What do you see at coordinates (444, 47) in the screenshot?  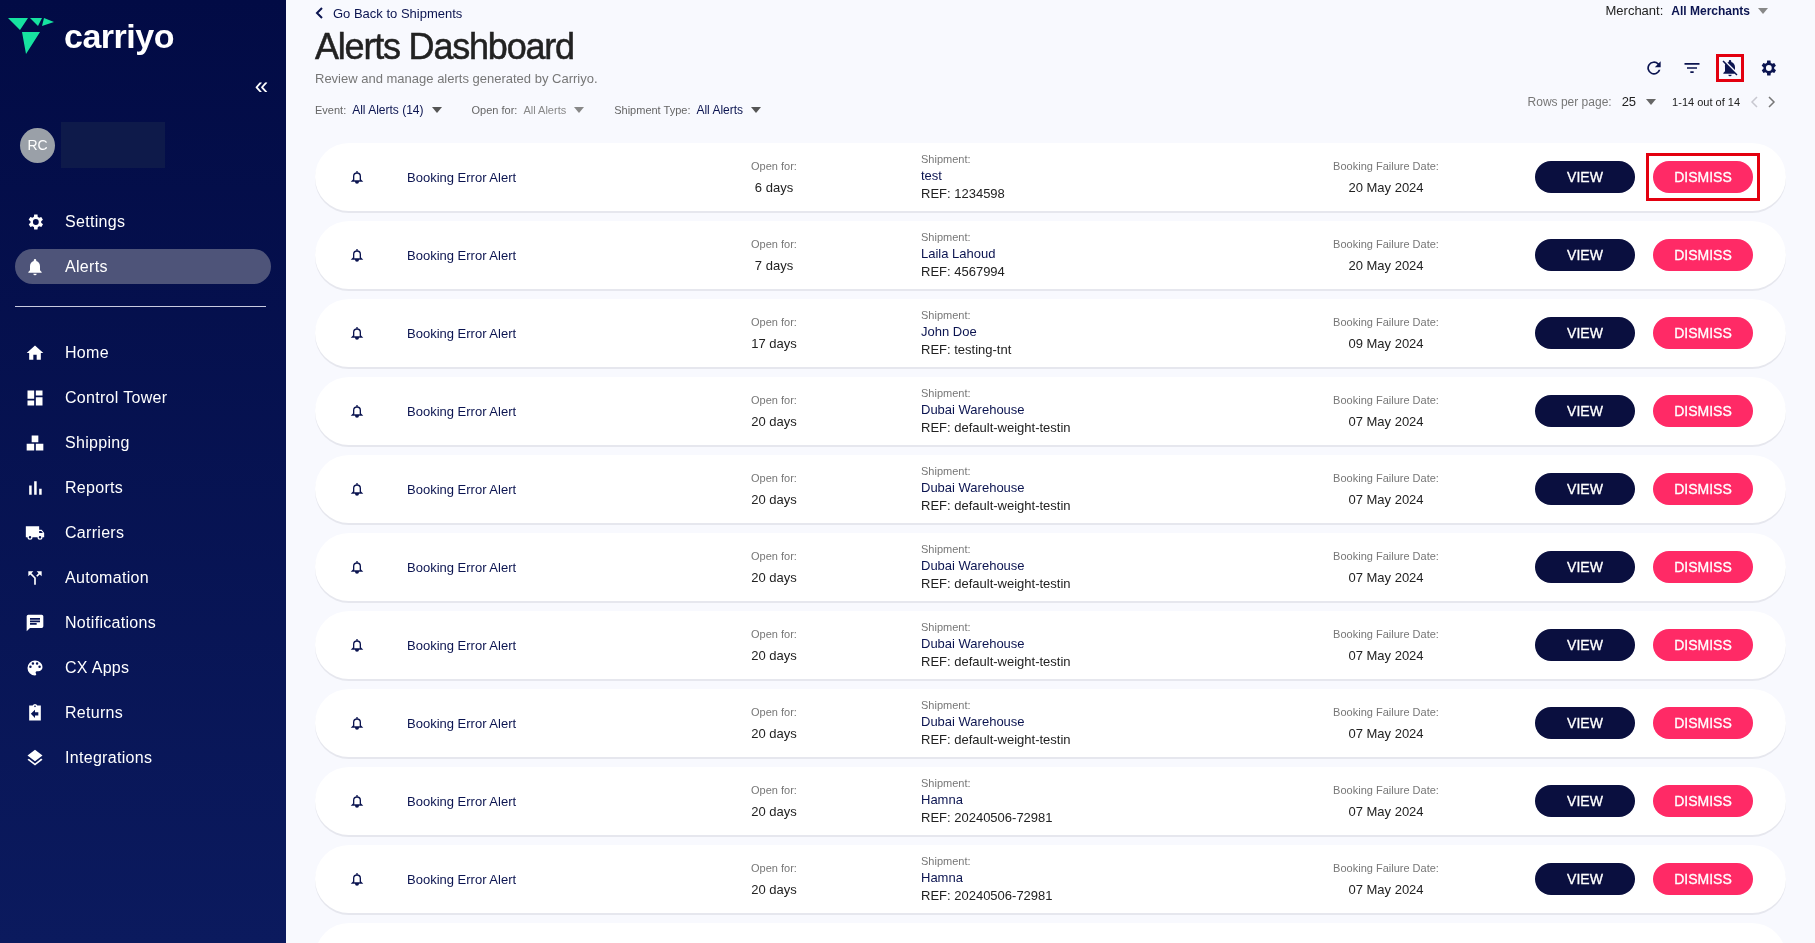 I see `page-title: Alerts Dashboard` at bounding box center [444, 47].